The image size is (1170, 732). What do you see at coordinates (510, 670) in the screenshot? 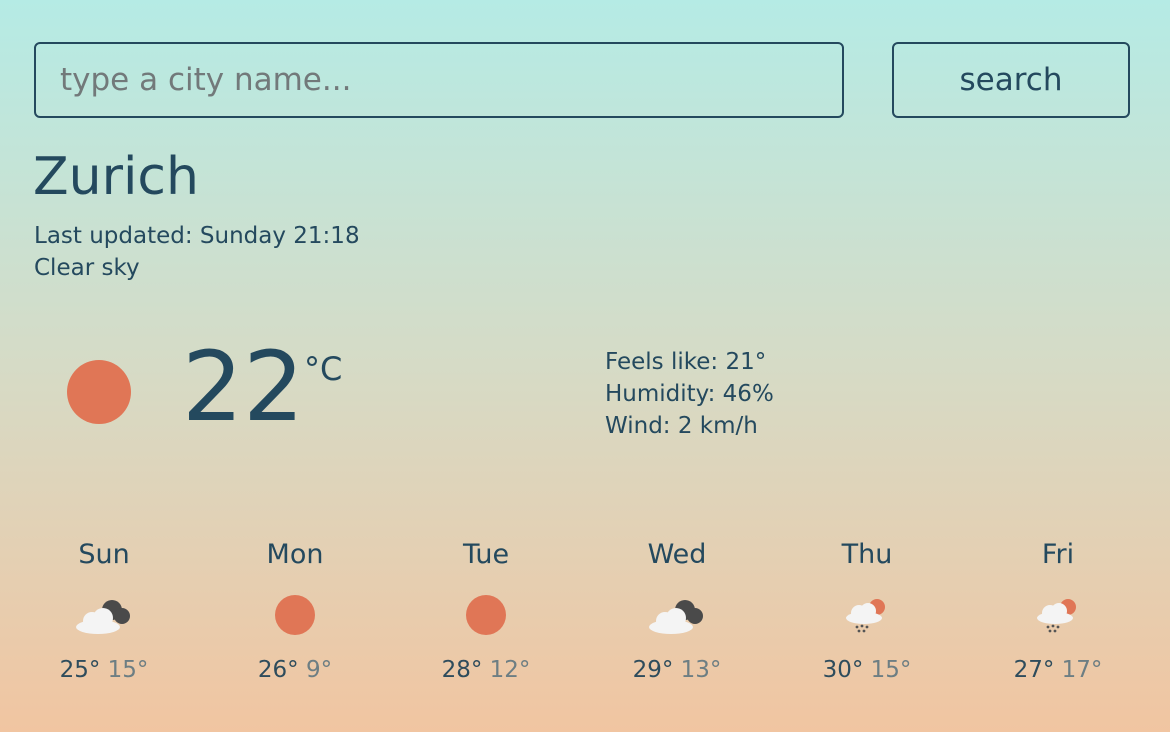
I see `forecast-min-temp: 12°` at bounding box center [510, 670].